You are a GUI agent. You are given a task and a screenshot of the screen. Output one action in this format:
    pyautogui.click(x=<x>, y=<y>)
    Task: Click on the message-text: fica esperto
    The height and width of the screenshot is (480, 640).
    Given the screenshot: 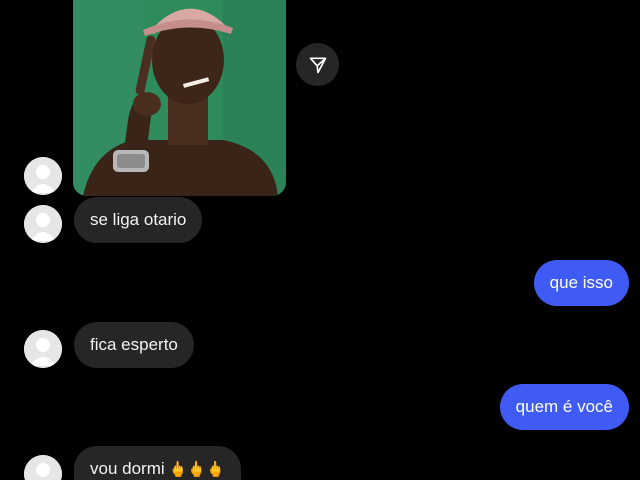 What is the action you would take?
    pyautogui.click(x=134, y=344)
    